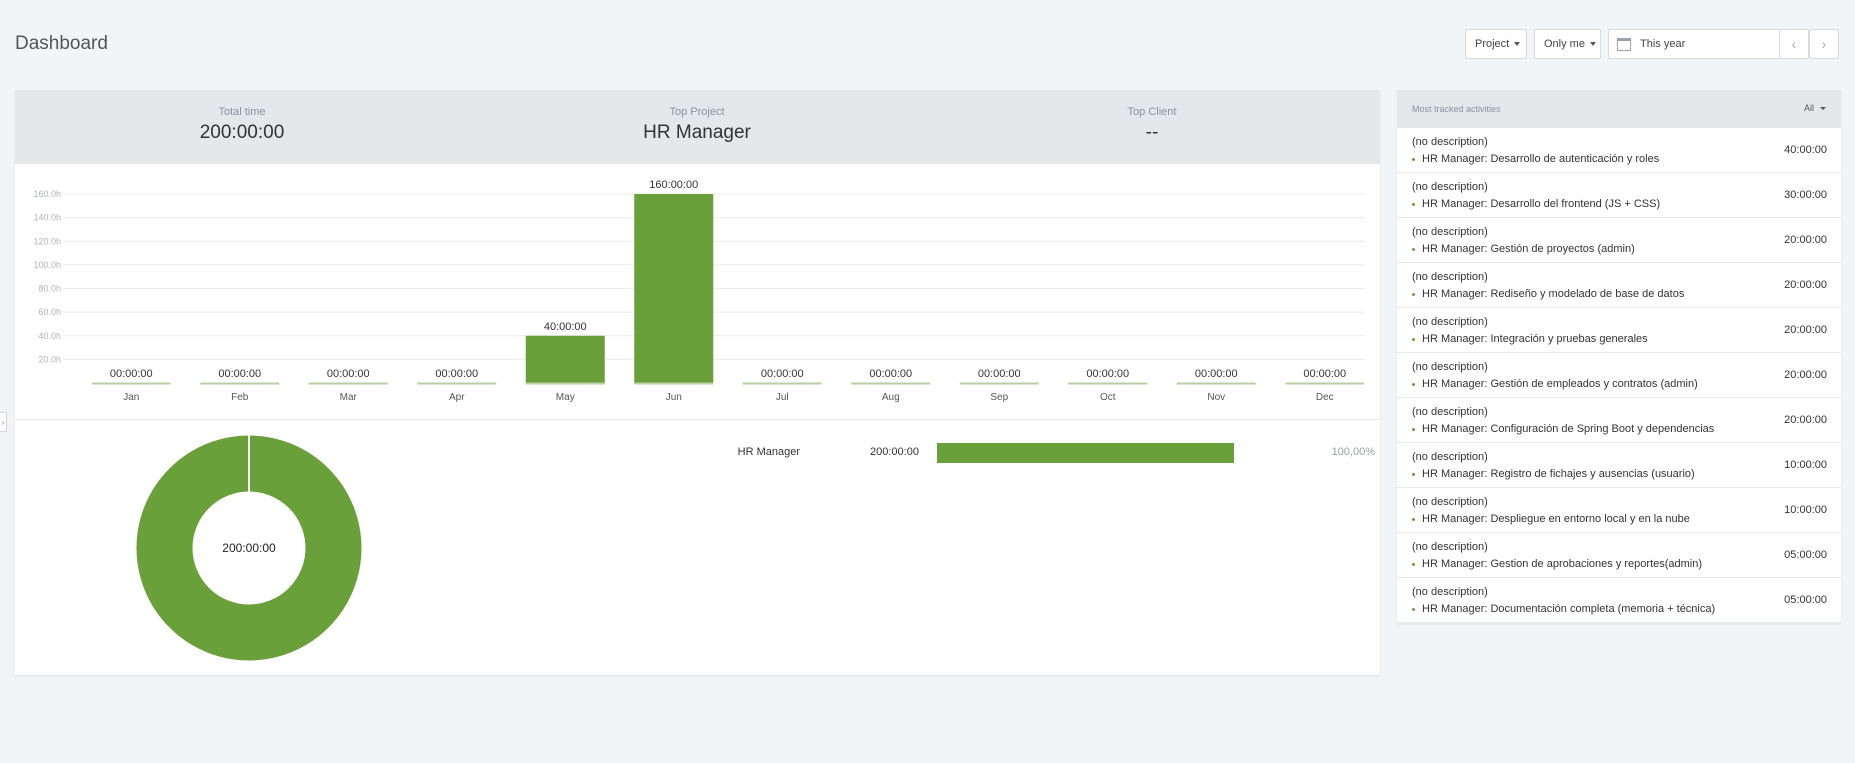  Describe the element at coordinates (674, 288) in the screenshot. I see `bar-jun` at that location.